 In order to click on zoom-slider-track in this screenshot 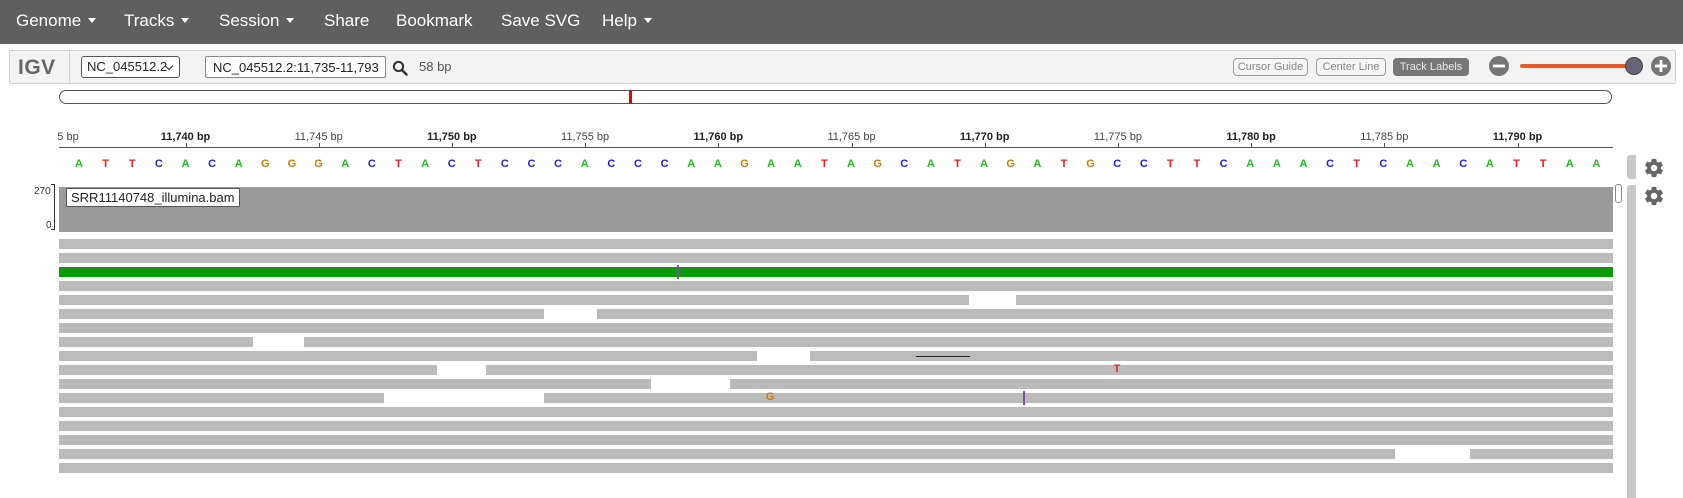, I will do `click(1578, 66)`.